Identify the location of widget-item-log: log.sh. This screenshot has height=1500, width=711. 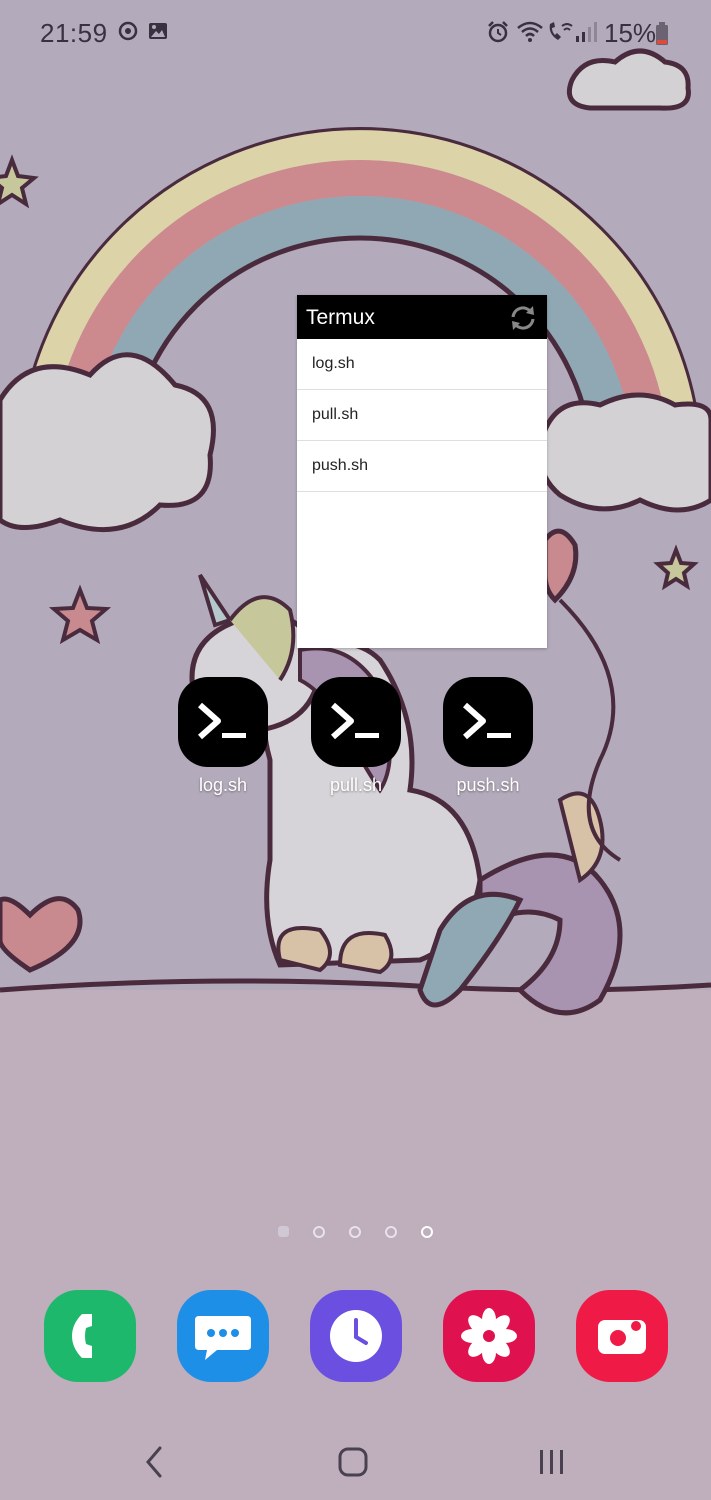
(422, 364).